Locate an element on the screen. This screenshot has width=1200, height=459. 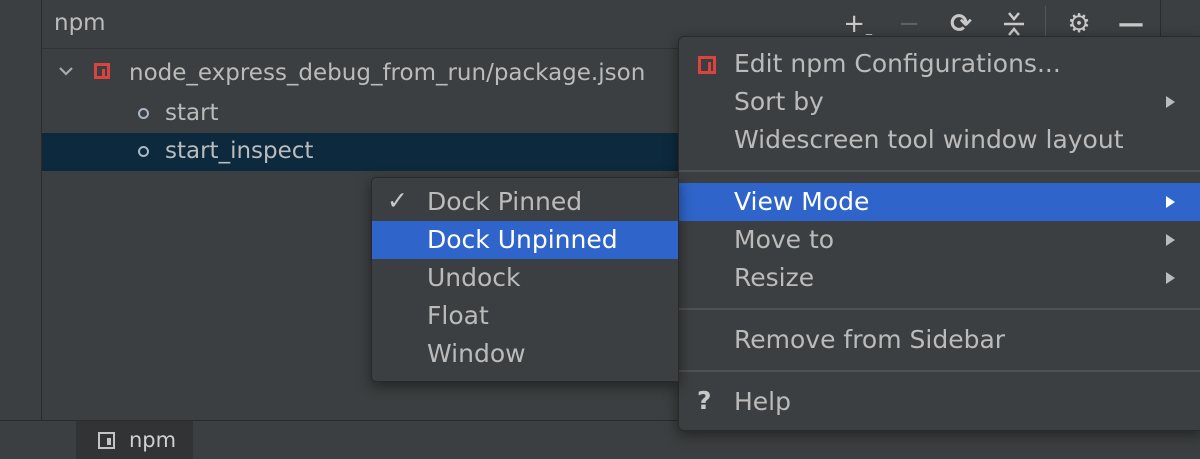
submenu-item-label: Undock is located at coordinates (474, 277).